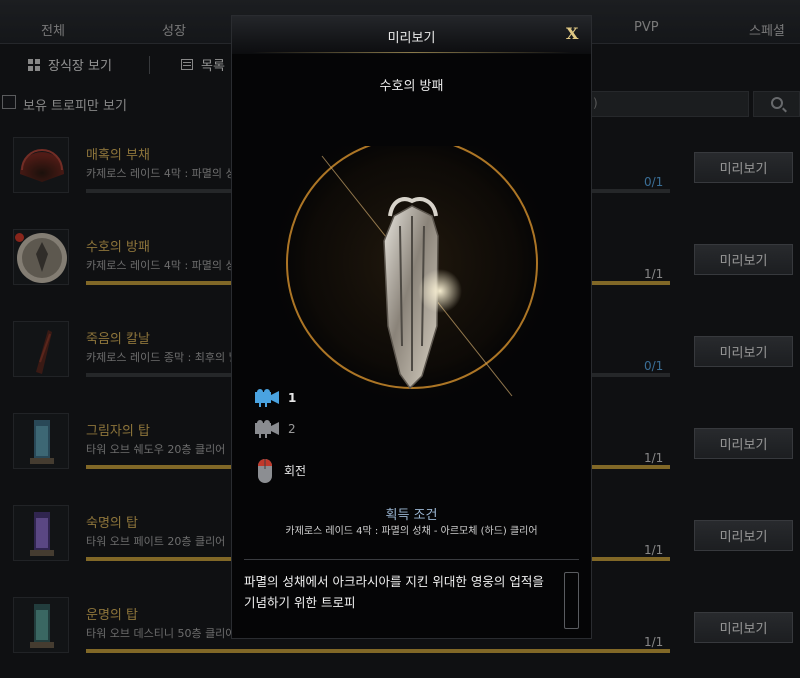 This screenshot has width=800, height=678. Describe the element at coordinates (440, 291) in the screenshot. I see `light-flare` at that location.